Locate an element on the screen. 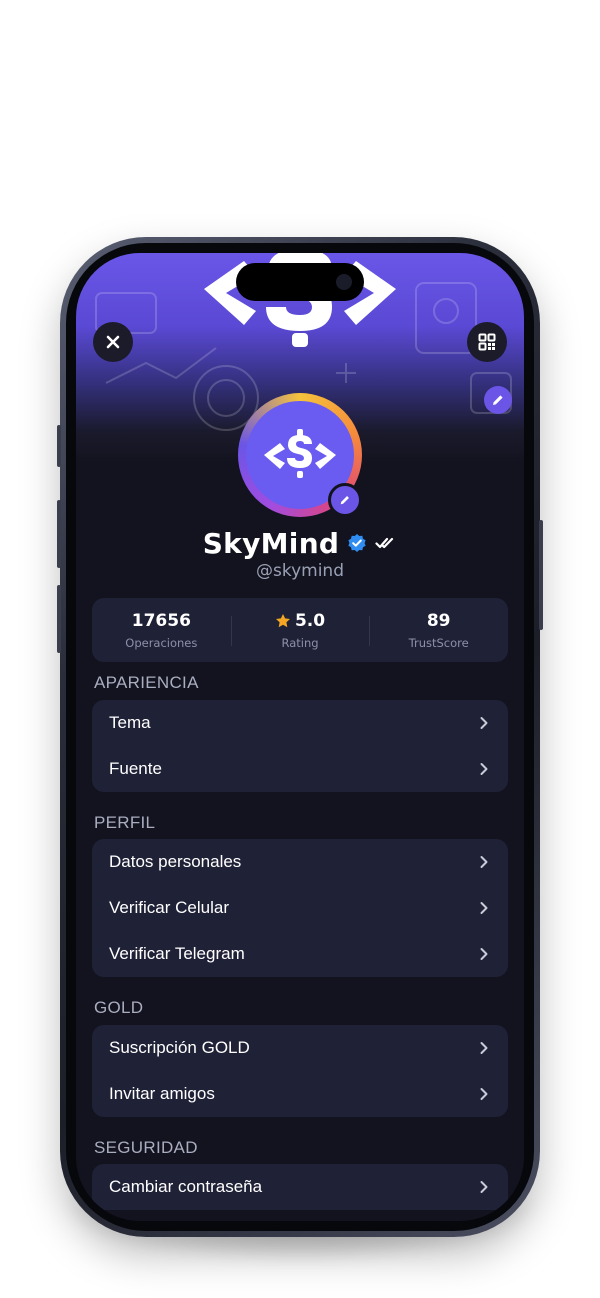 This screenshot has height=1298, width=600. menu-item-verificar-celular: Verificar Celular is located at coordinates (300, 908).